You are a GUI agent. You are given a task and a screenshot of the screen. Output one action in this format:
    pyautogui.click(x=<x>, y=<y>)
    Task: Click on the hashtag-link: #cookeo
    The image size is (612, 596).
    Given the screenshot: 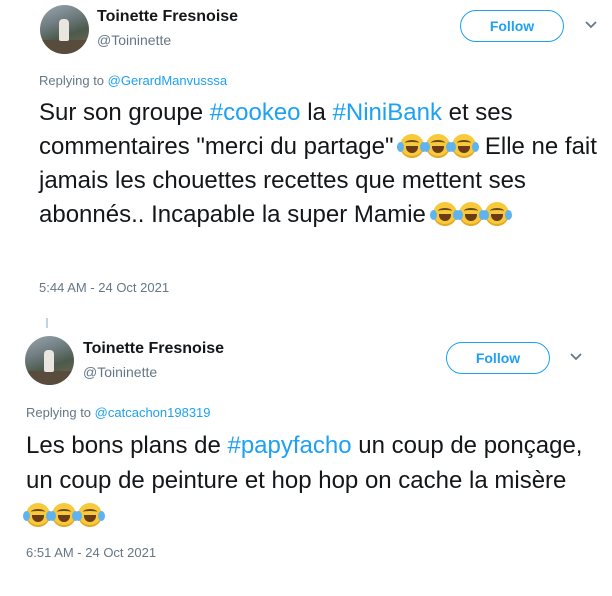 What is the action you would take?
    pyautogui.click(x=255, y=112)
    